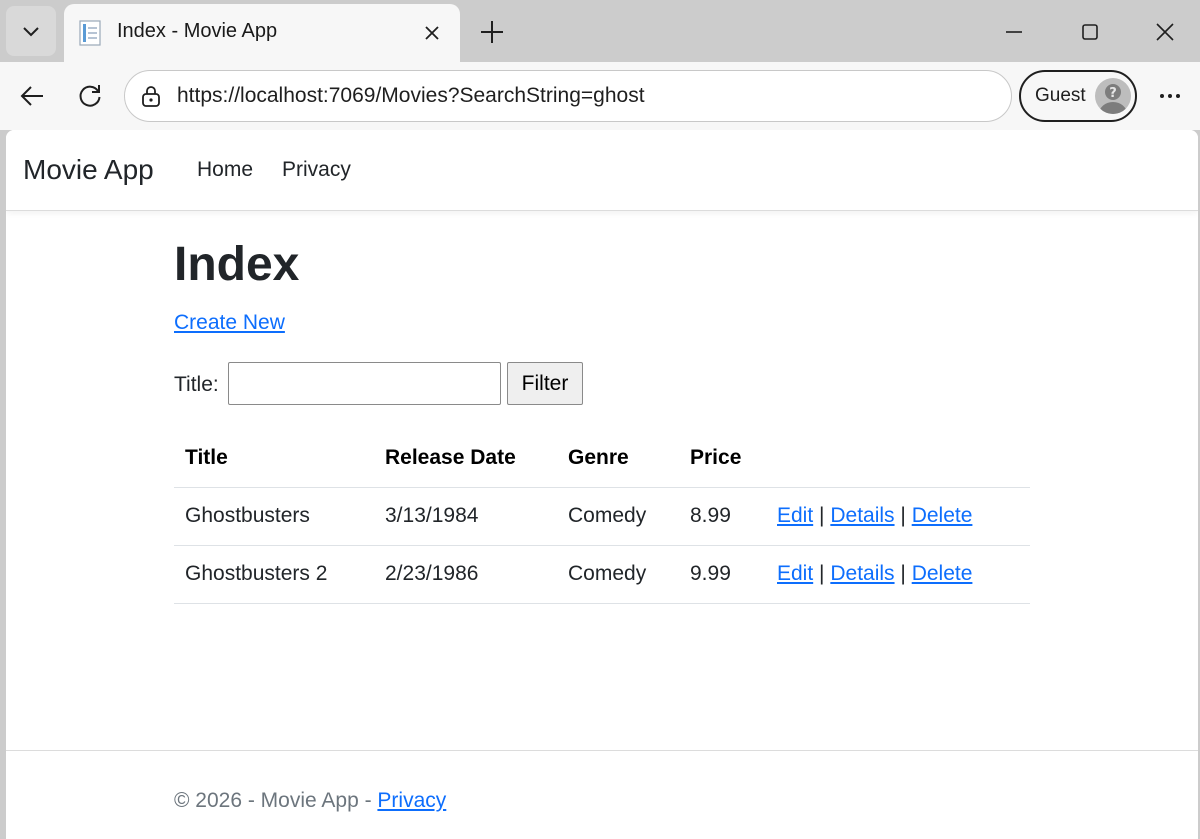  Describe the element at coordinates (90, 33) in the screenshot. I see `page-favicon-icon` at that location.